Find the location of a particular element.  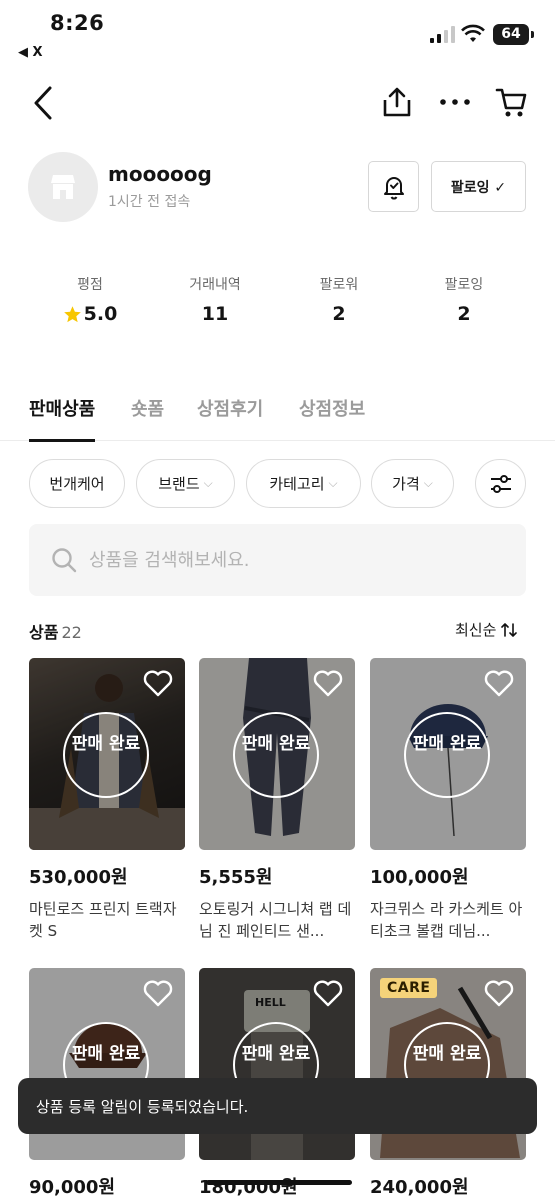

shop-name: mooooog is located at coordinates (160, 174).